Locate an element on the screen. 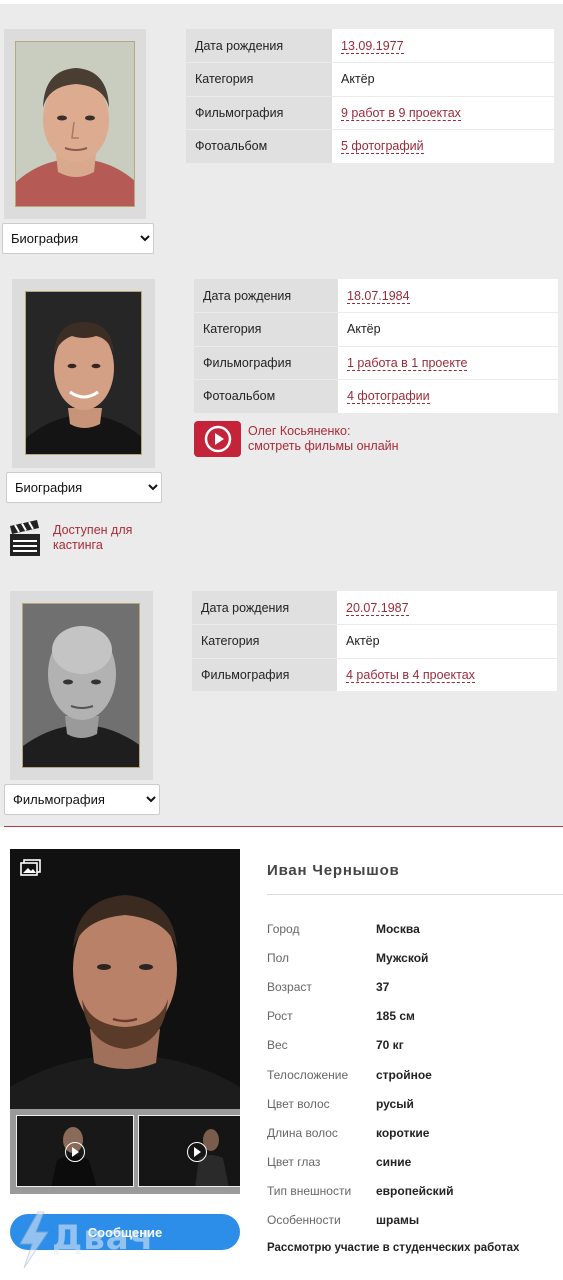 Image resolution: width=563 pixels, height=1280 pixels. property-value: европейский is located at coordinates (415, 1191).